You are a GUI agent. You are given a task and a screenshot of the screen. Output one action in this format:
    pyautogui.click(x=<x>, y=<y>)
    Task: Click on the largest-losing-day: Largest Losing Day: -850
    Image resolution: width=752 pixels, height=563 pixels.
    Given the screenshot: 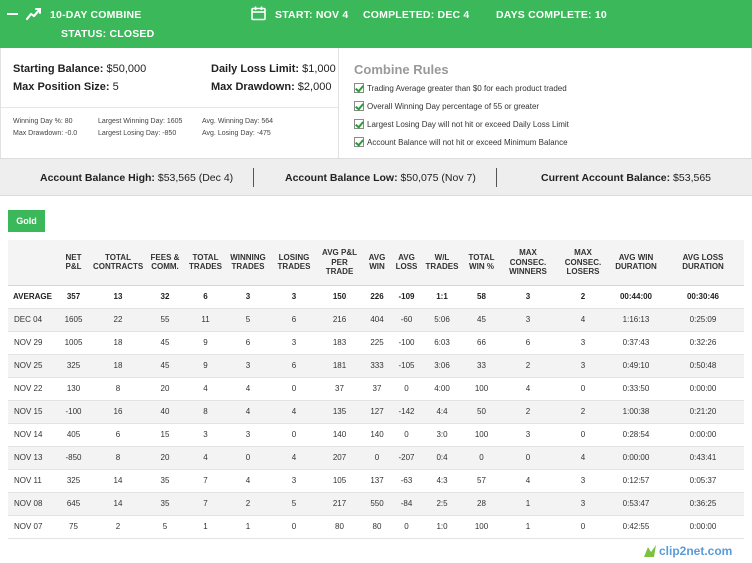 What is the action you would take?
    pyautogui.click(x=137, y=133)
    